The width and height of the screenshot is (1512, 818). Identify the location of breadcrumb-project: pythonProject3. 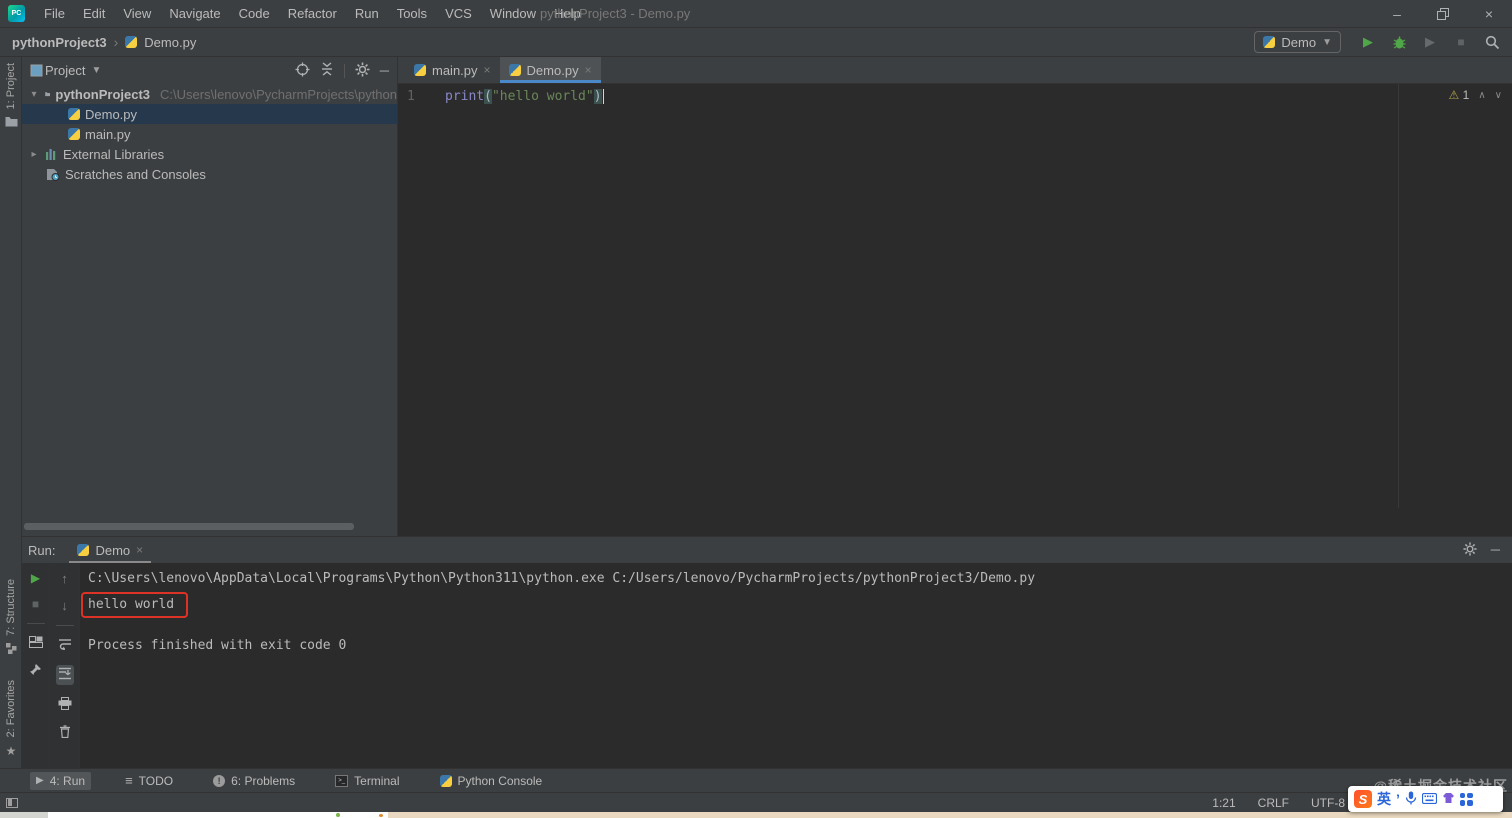
(59, 42).